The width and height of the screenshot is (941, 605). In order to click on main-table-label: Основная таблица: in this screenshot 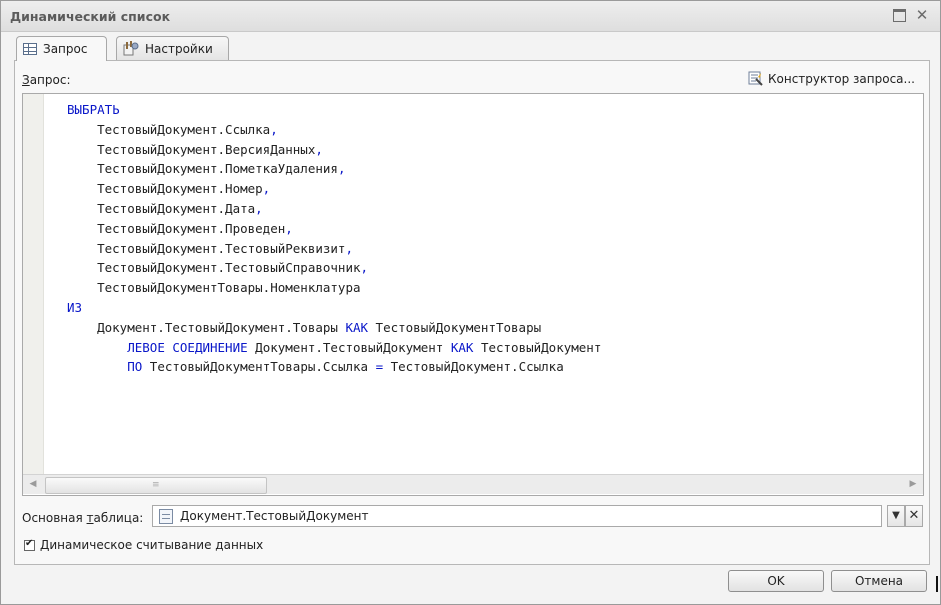, I will do `click(83, 518)`.